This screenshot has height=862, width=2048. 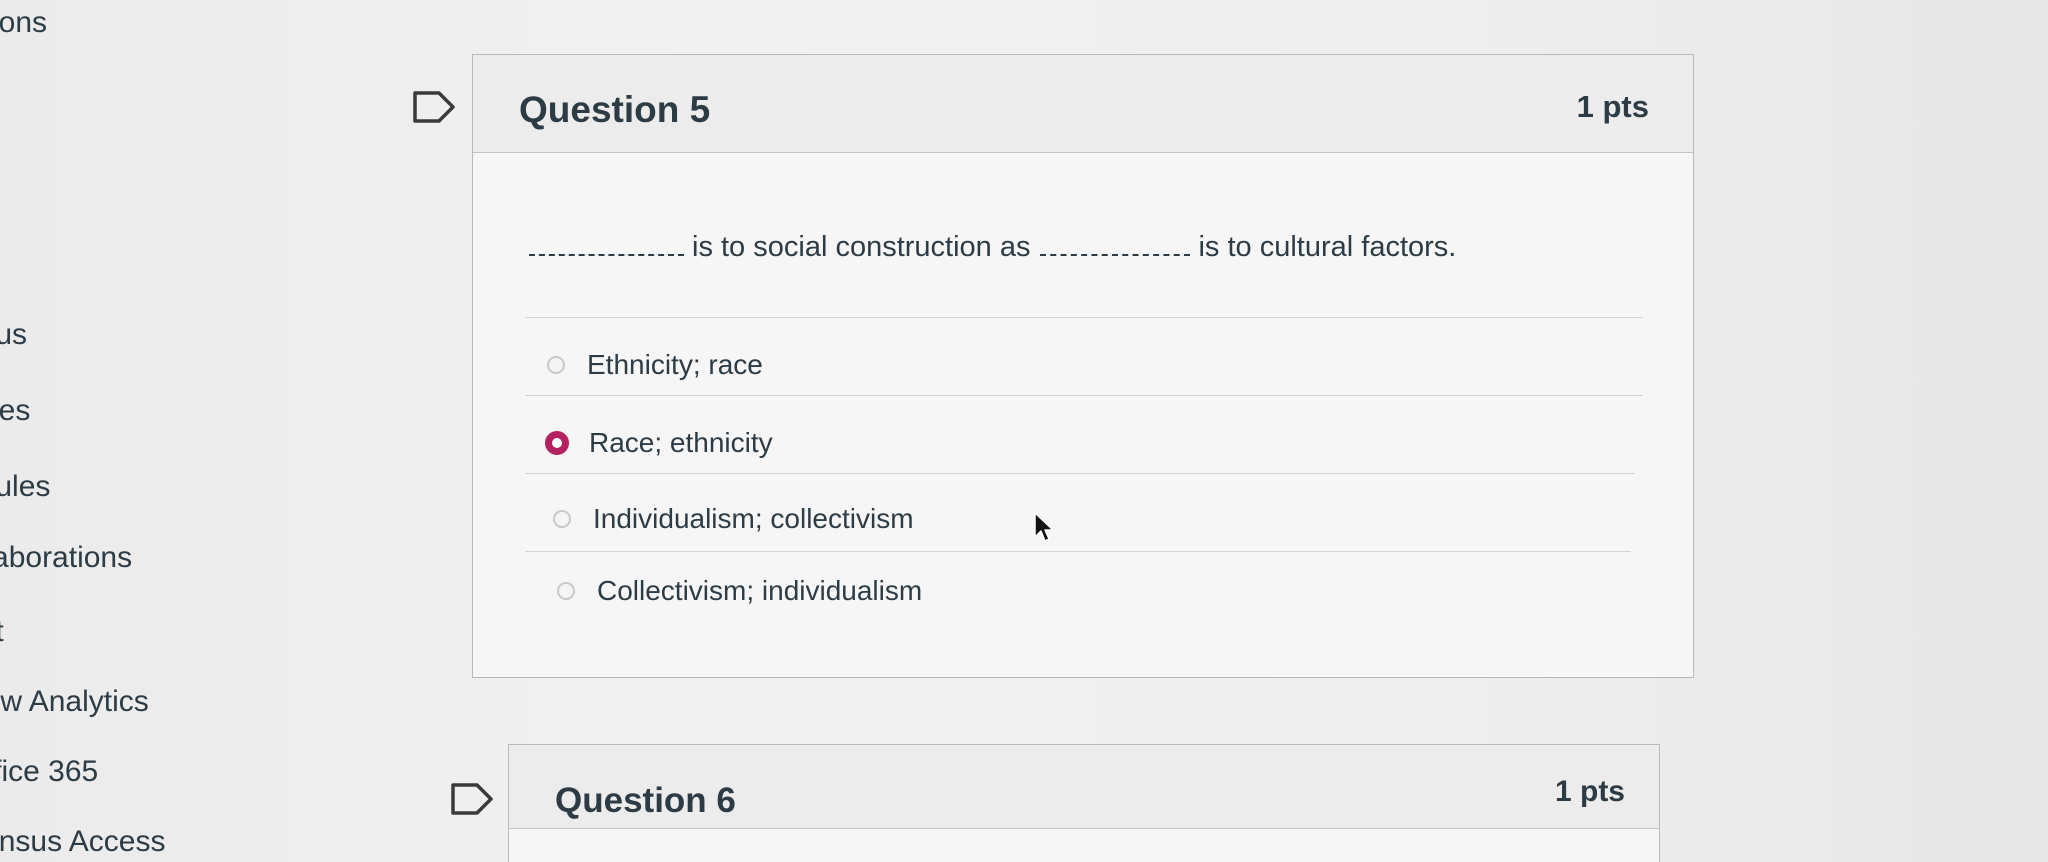 I want to click on question-text-part-1: is to social construction as, so click(x=861, y=247).